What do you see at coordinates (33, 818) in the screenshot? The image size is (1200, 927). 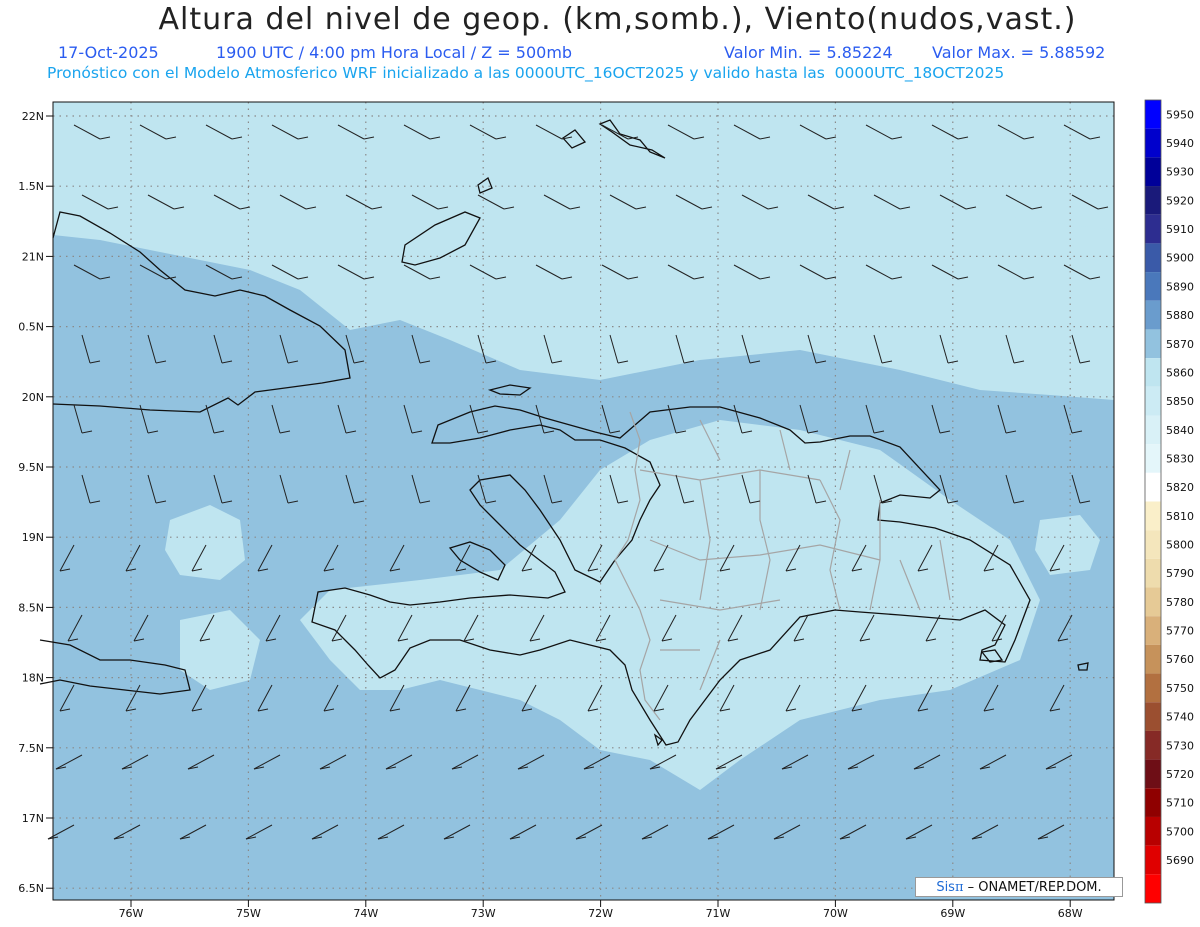 I see `lat-label: 17N` at bounding box center [33, 818].